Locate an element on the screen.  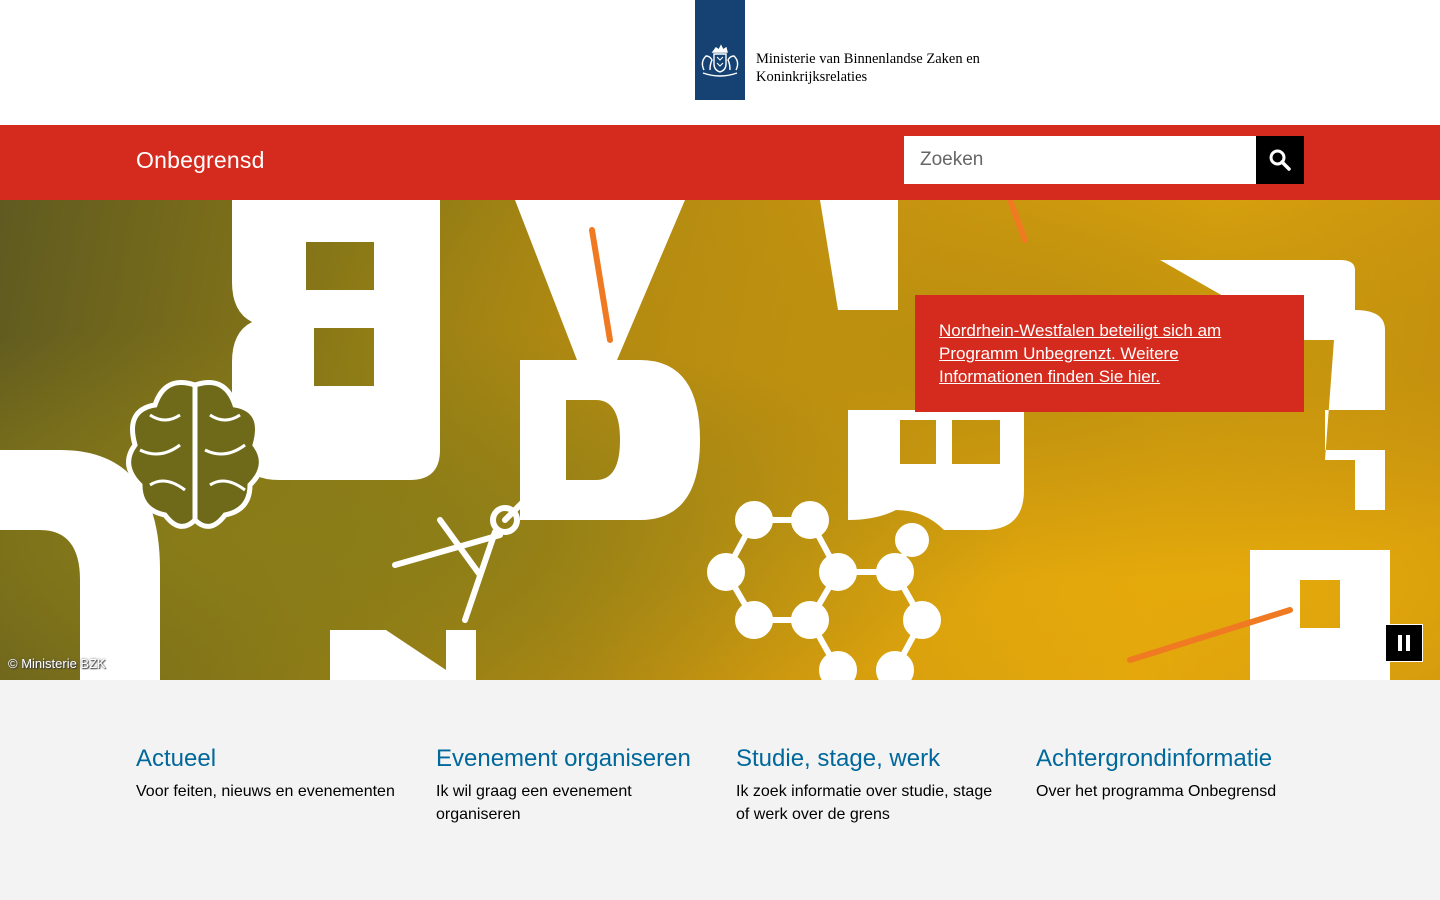
search-icon is located at coordinates (1280, 160).